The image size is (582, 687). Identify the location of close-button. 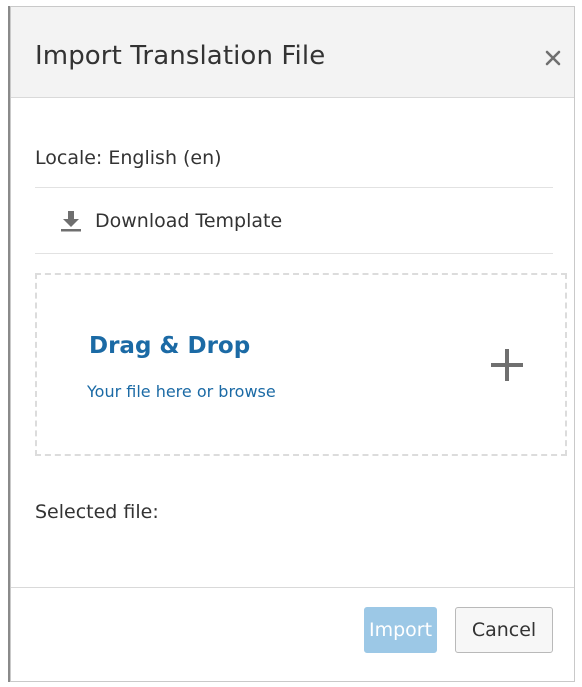
(553, 58).